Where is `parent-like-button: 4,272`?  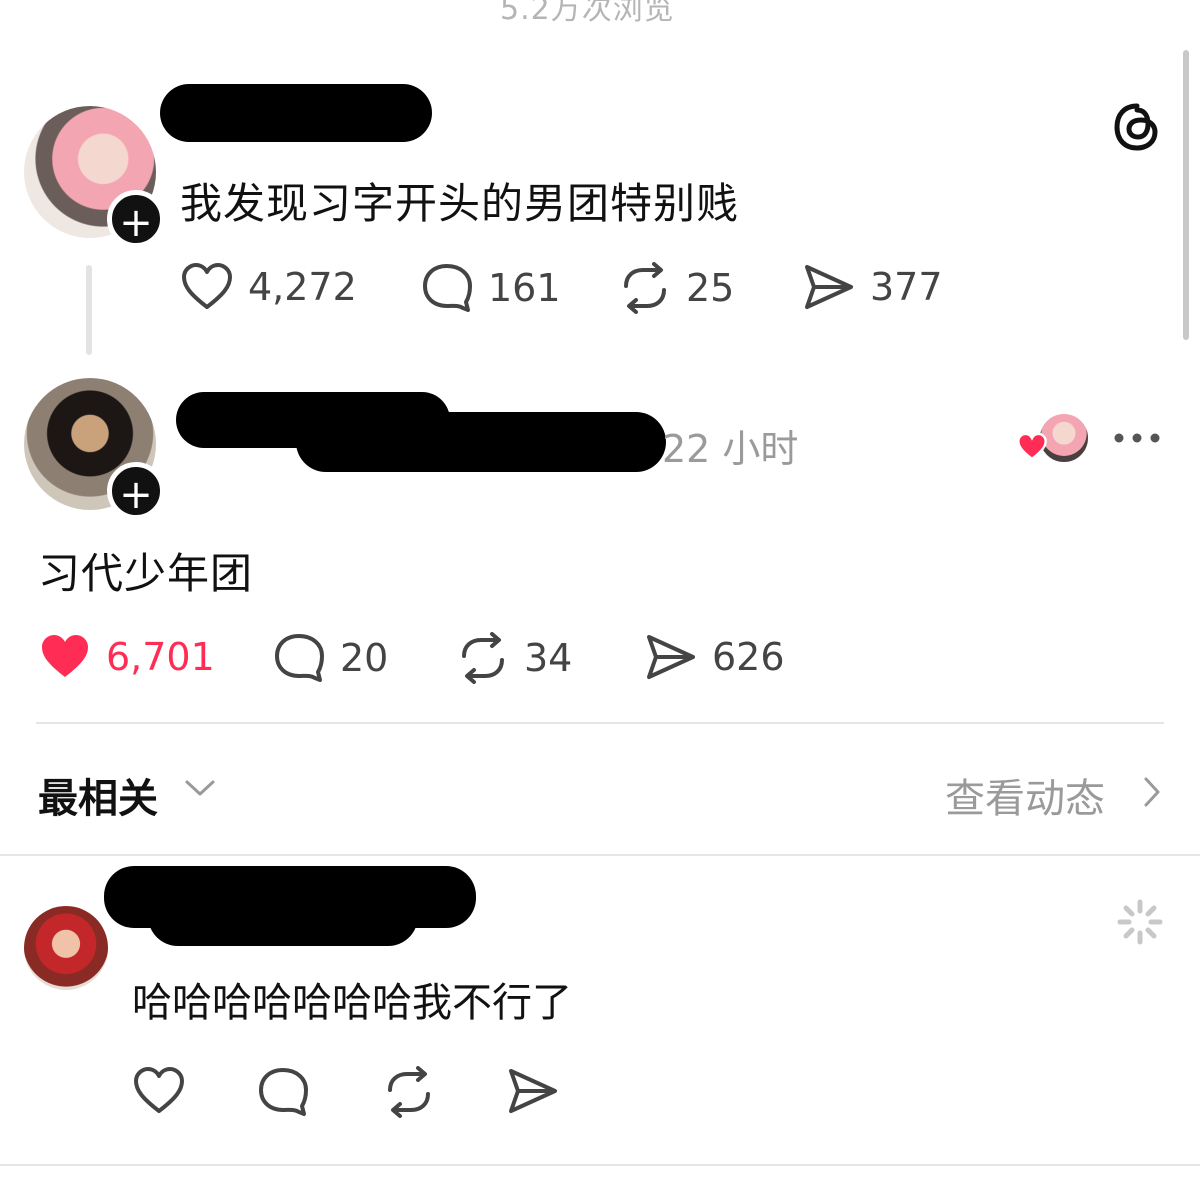
parent-like-button: 4,272 is located at coordinates (268, 287).